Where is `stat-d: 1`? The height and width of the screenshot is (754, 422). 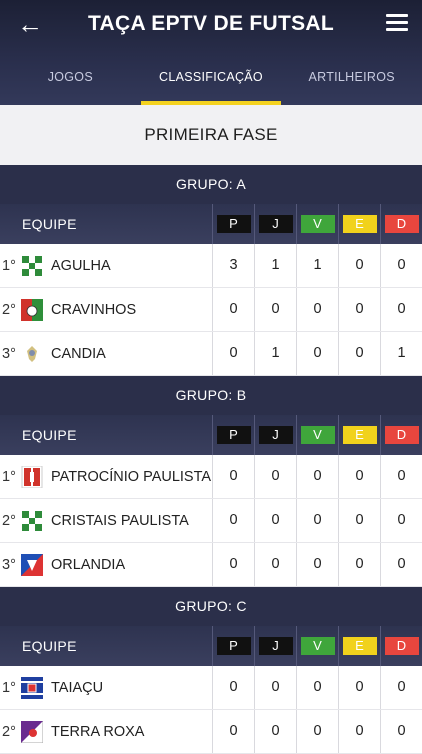
stat-d: 1 is located at coordinates (401, 353).